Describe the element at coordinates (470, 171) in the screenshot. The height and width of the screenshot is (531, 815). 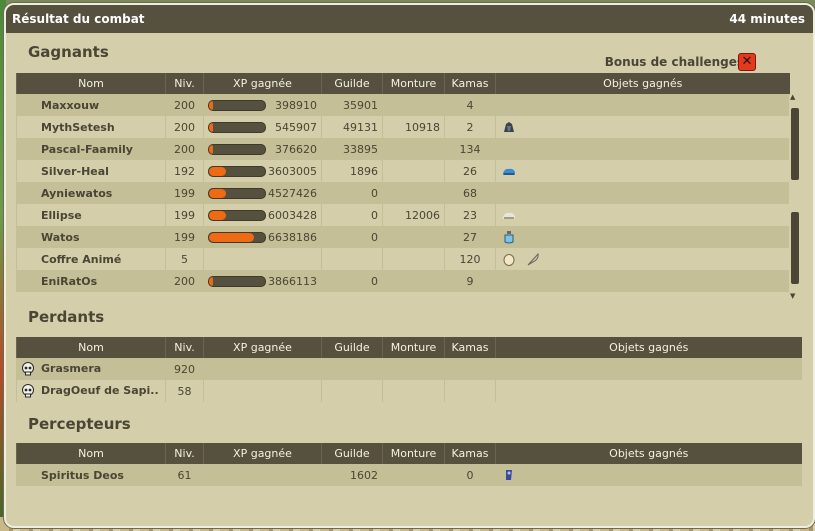
I see `kamas-value: 26` at that location.